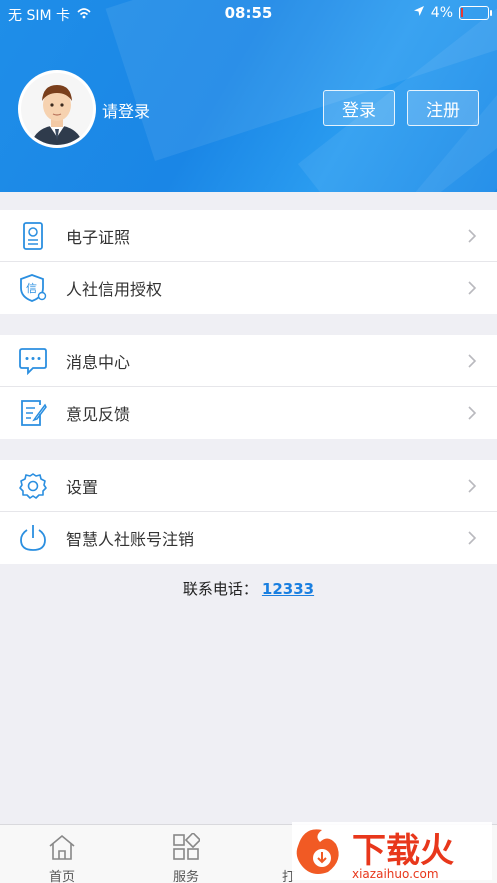  I want to click on watermark-text-cn: 下载火, so click(403, 851).